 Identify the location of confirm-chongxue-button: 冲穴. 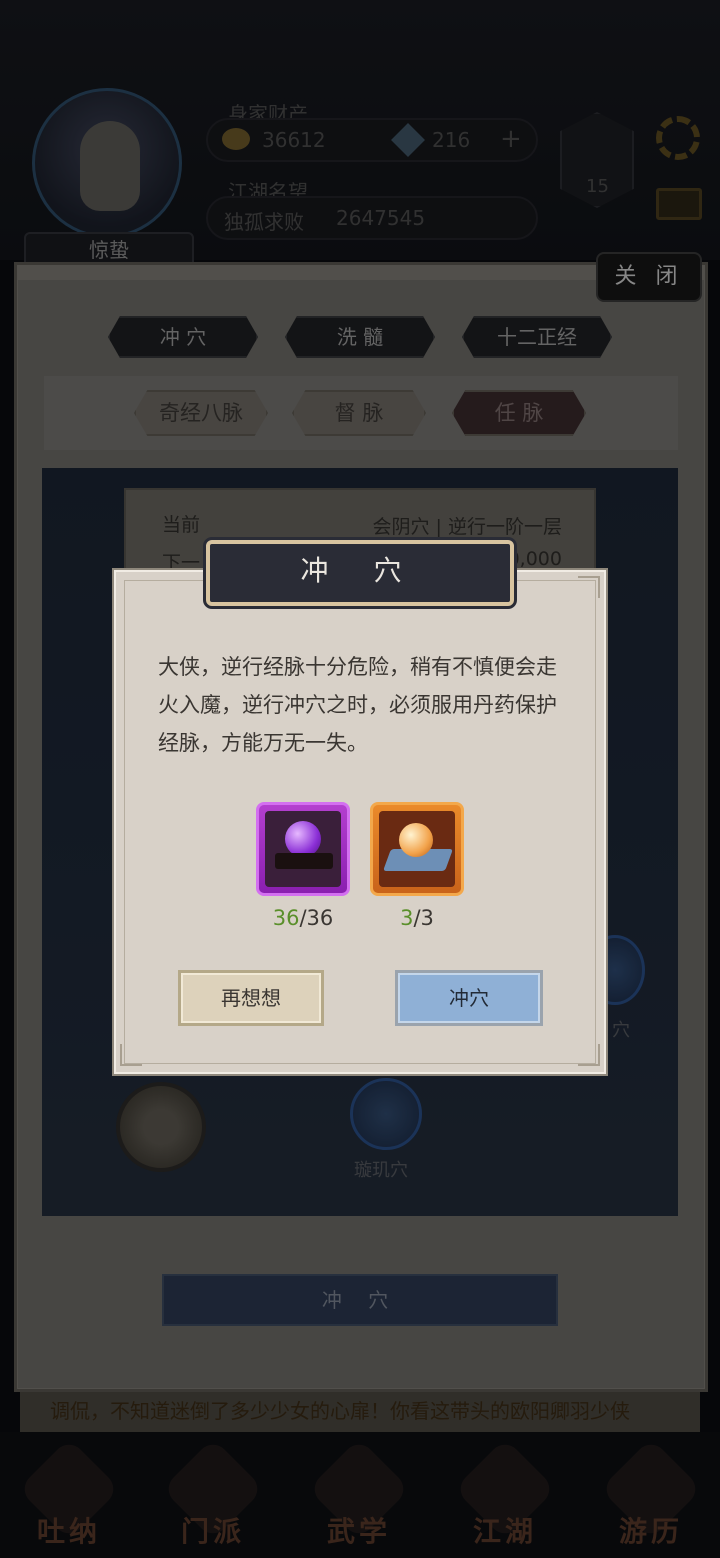
(469, 998).